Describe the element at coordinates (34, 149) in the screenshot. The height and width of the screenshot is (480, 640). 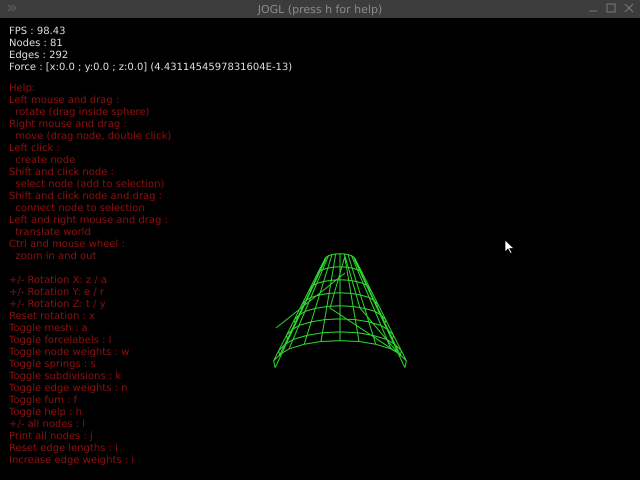
I see `help-line: Left click :` at that location.